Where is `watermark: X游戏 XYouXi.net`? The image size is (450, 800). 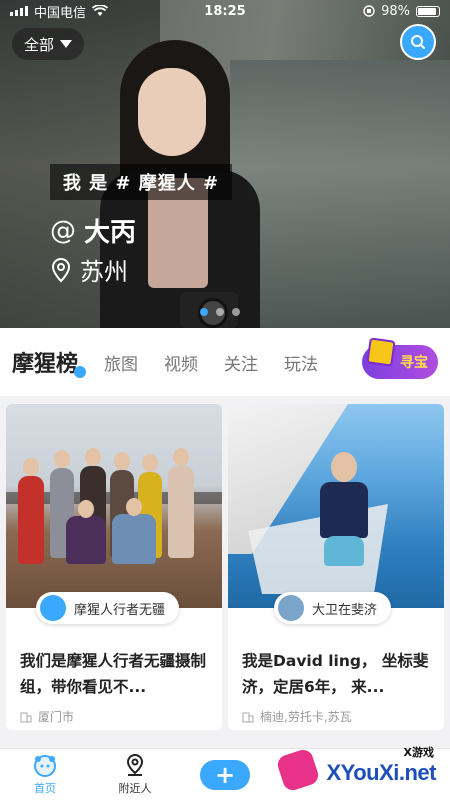
watermark: X游戏 XYouXi.net is located at coordinates (359, 770).